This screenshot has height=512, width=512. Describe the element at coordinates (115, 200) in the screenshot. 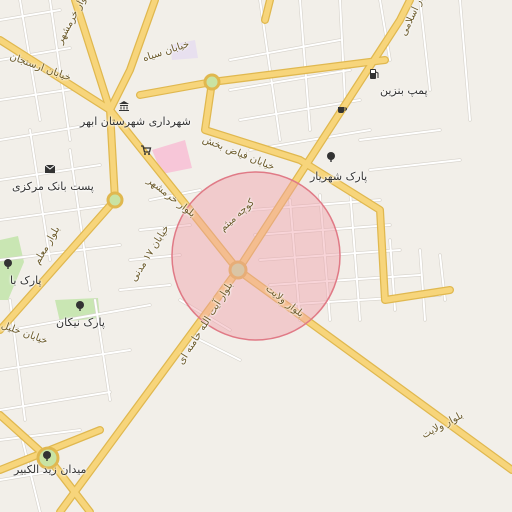

I see `roundabout-west` at that location.